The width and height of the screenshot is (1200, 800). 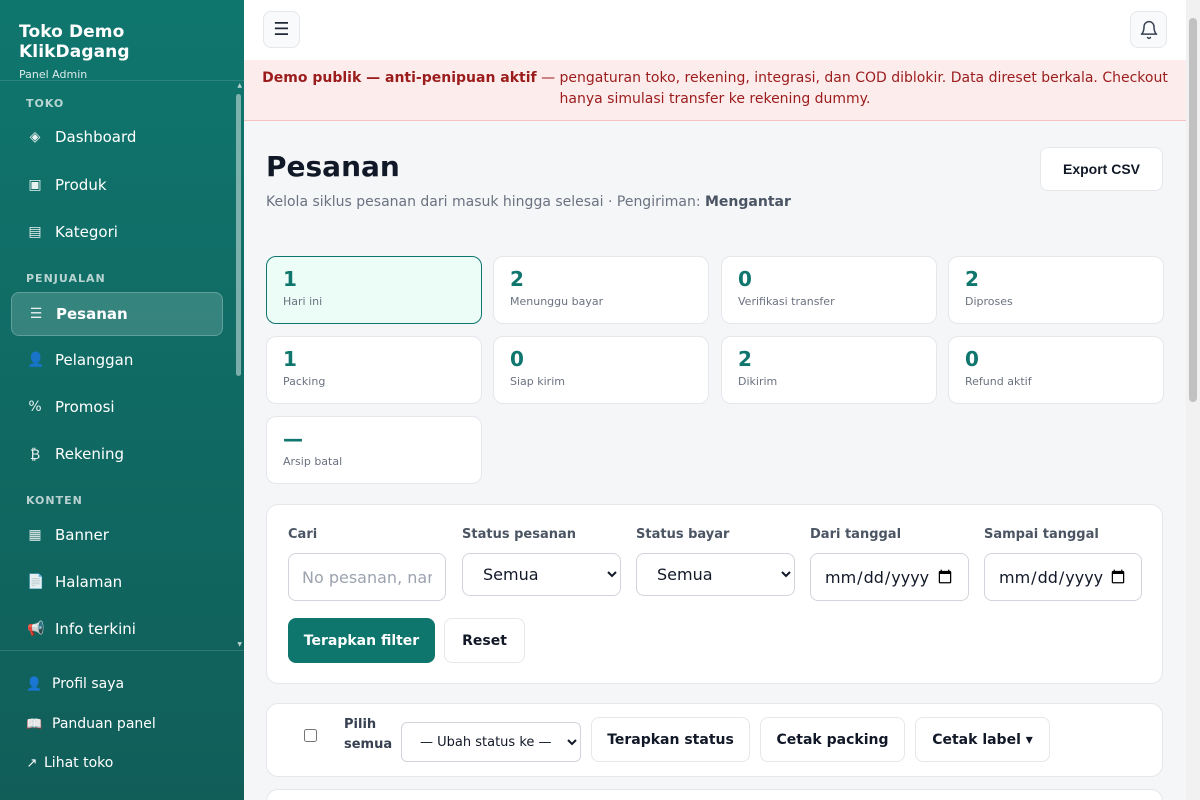 What do you see at coordinates (367, 577) in the screenshot?
I see `search-input` at bounding box center [367, 577].